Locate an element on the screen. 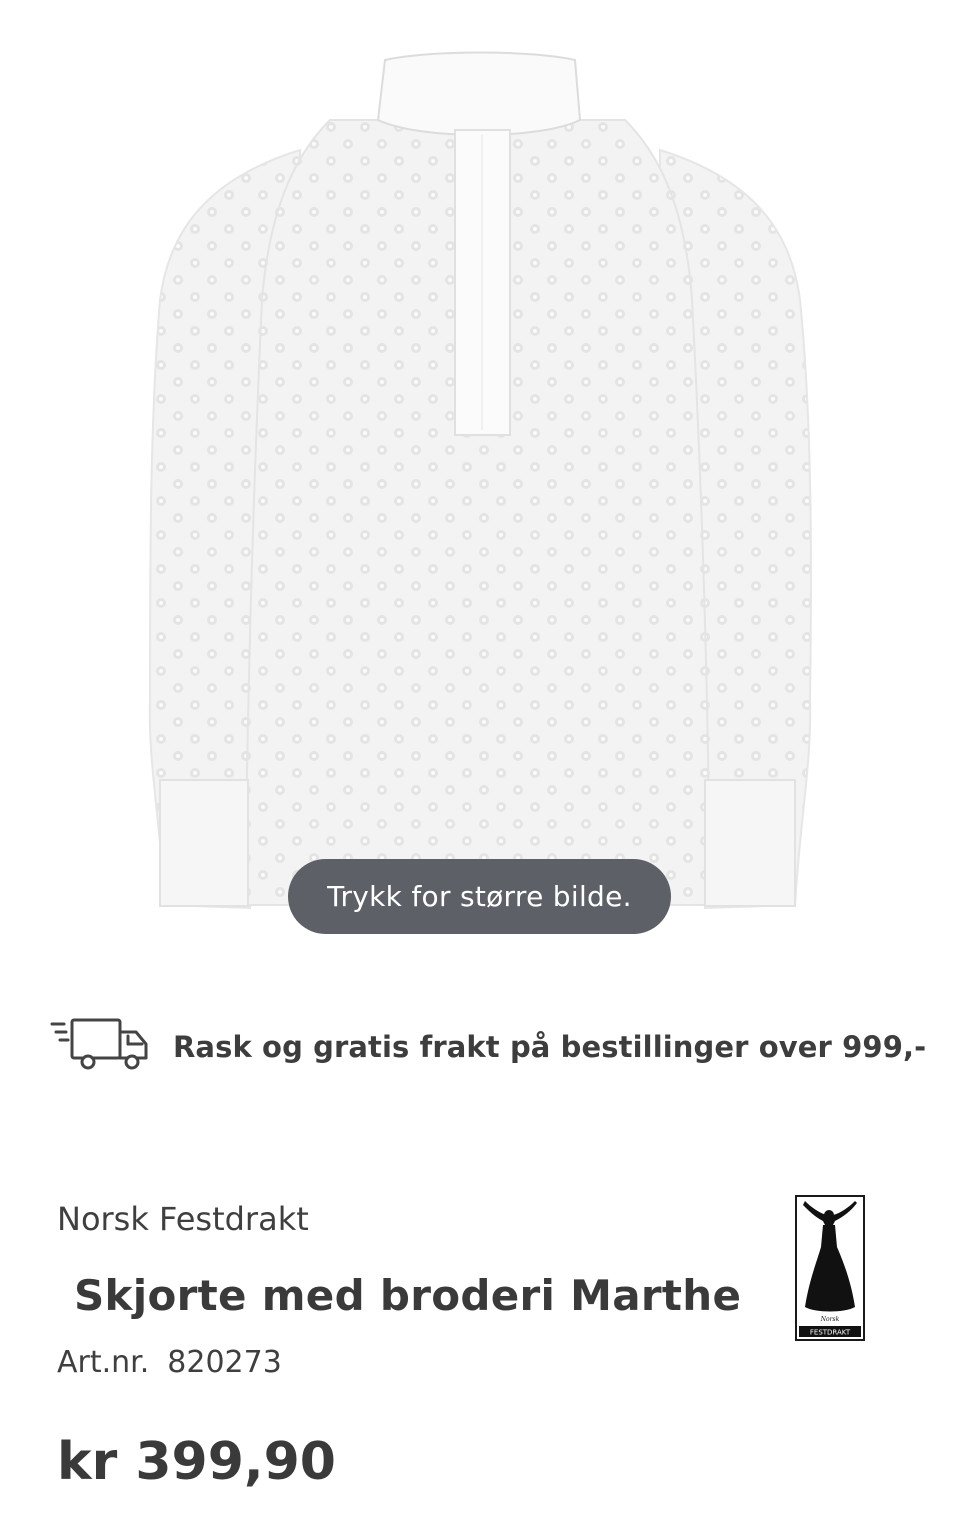 The height and width of the screenshot is (1513, 960). delivery-truck-icon is located at coordinates (99, 1044).